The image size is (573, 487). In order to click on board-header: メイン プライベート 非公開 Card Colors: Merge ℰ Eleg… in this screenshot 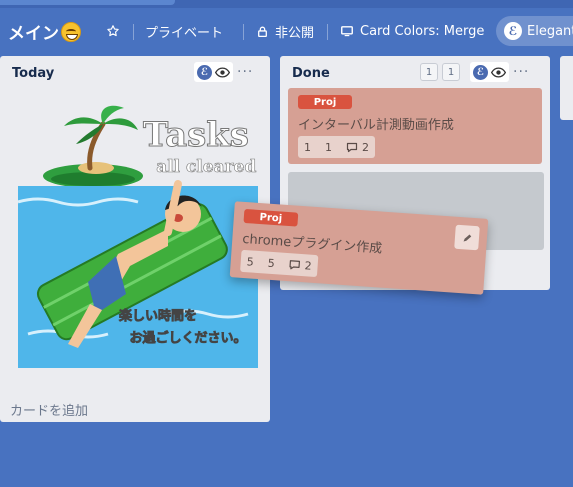, I will do `click(286, 32)`.